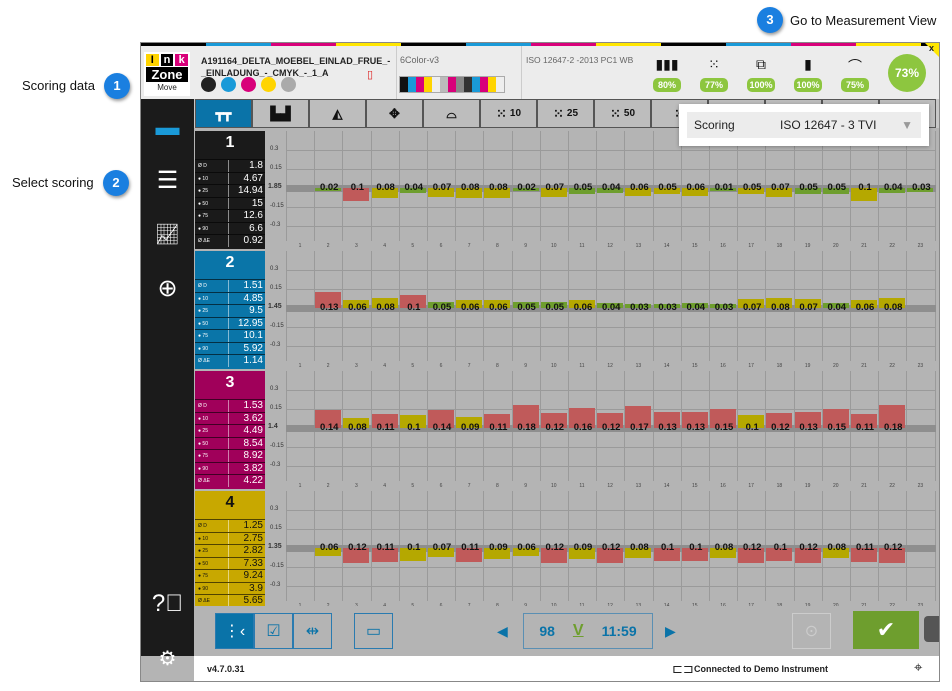 The width and height of the screenshot is (952, 691). I want to click on scoring-select: Scoring ISO 12647 - 3 TVI ▼, so click(804, 125).